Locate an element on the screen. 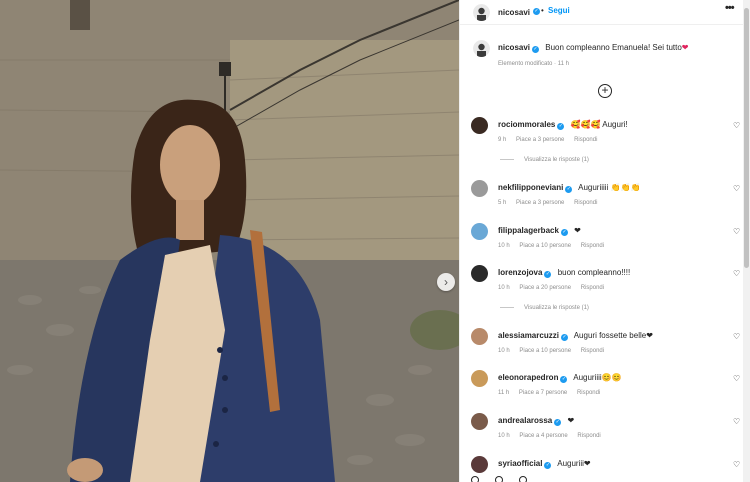 The height and width of the screenshot is (482, 750). comment-likes: Piace a 7 persone is located at coordinates (543, 393).